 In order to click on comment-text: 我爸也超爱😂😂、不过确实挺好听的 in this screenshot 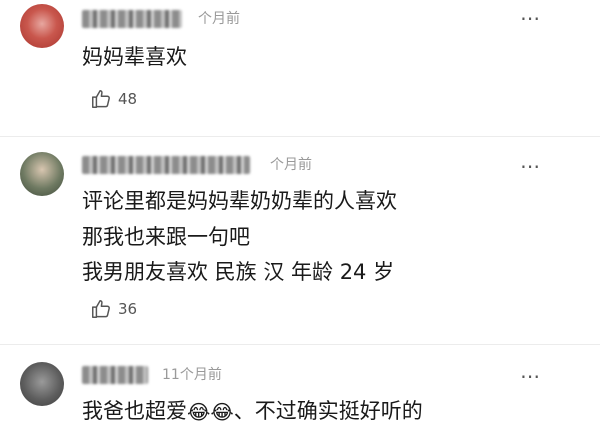, I will do `click(252, 411)`.